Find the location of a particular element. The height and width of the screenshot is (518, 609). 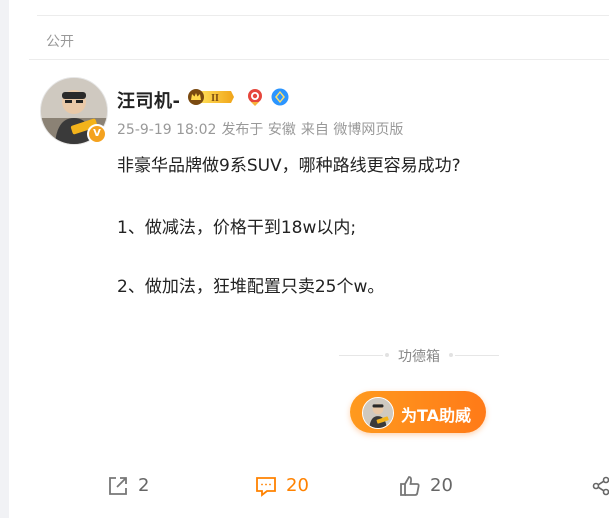

visibility-label: 公开 is located at coordinates (60, 42).